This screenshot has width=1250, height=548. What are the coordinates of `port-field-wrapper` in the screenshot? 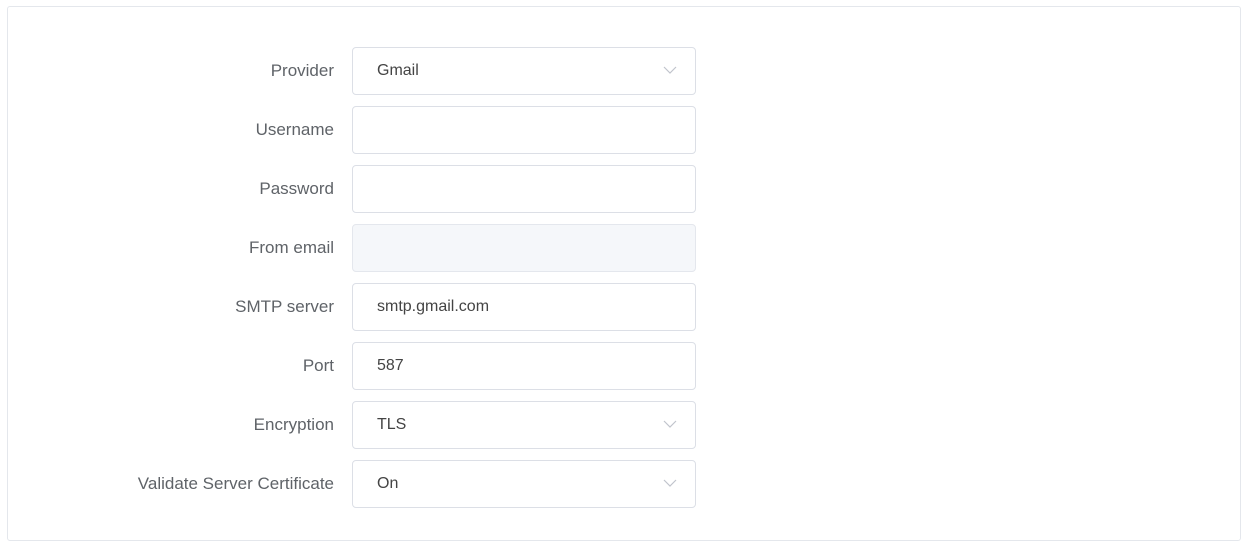 It's located at (524, 366).